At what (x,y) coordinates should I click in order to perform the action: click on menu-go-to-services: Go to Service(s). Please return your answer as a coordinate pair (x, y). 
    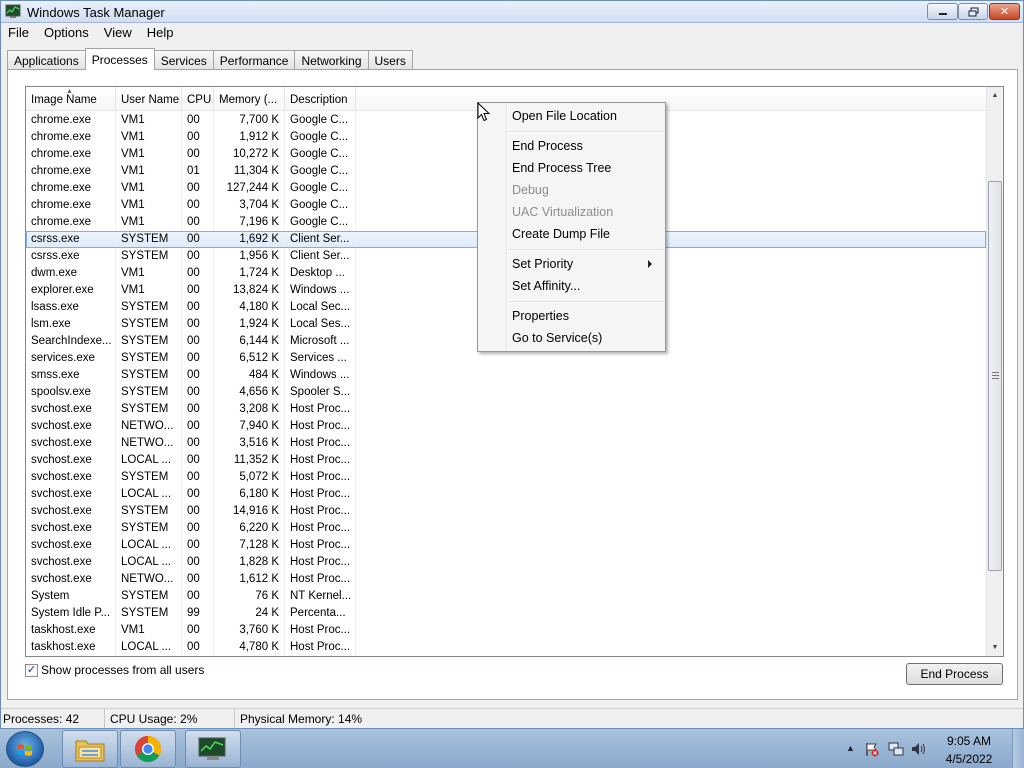
    Looking at the image, I should click on (587, 340).